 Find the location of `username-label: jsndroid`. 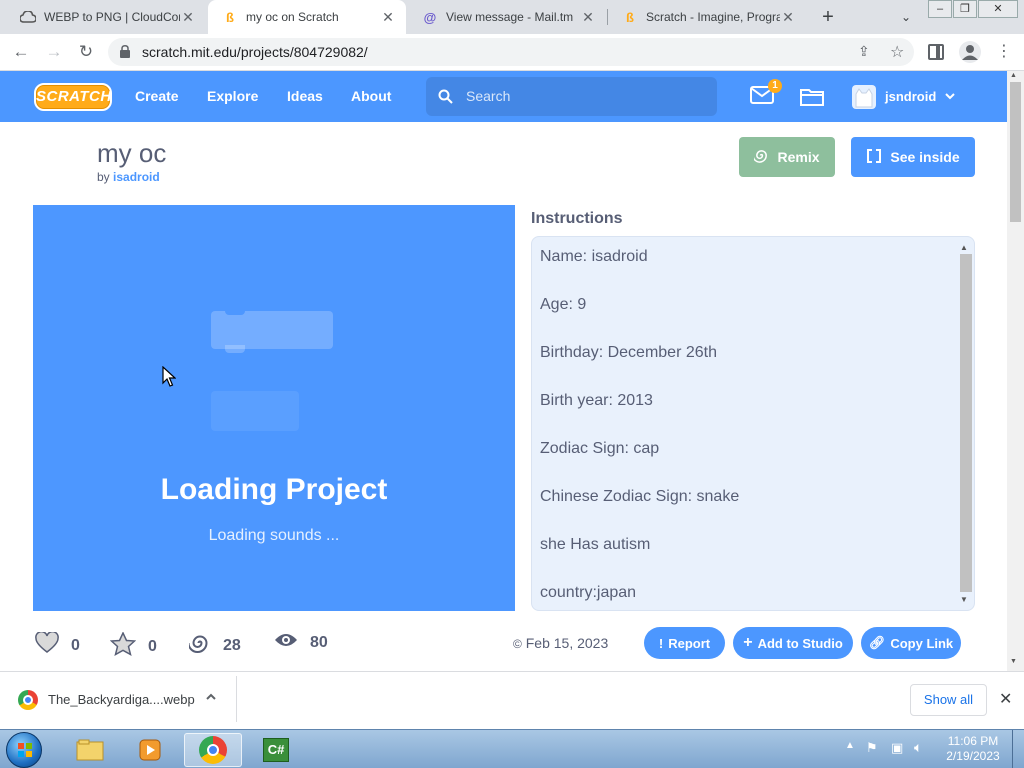

username-label: jsndroid is located at coordinates (910, 96).